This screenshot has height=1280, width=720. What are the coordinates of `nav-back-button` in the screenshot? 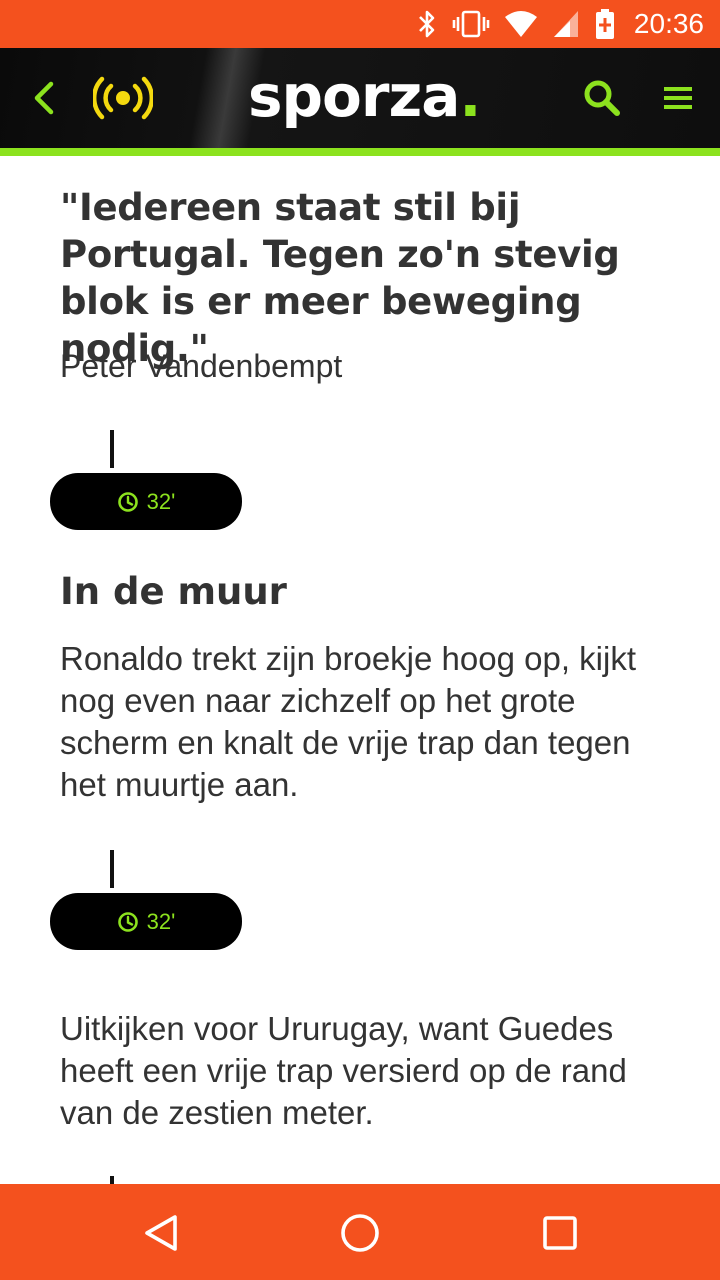 It's located at (161, 1233).